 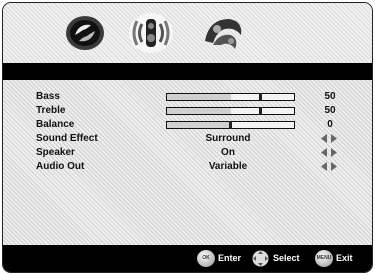 I want to click on menu-label: Treble, so click(x=51, y=110).